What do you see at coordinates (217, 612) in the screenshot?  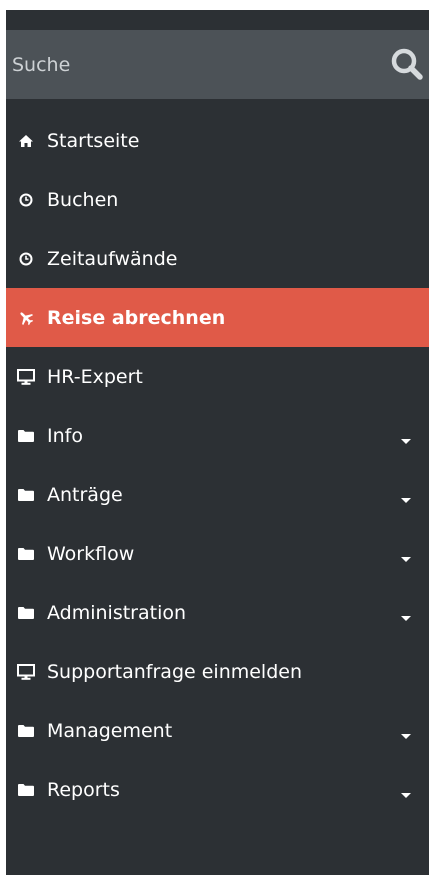 I see `sidebar-item-administration: Administration` at bounding box center [217, 612].